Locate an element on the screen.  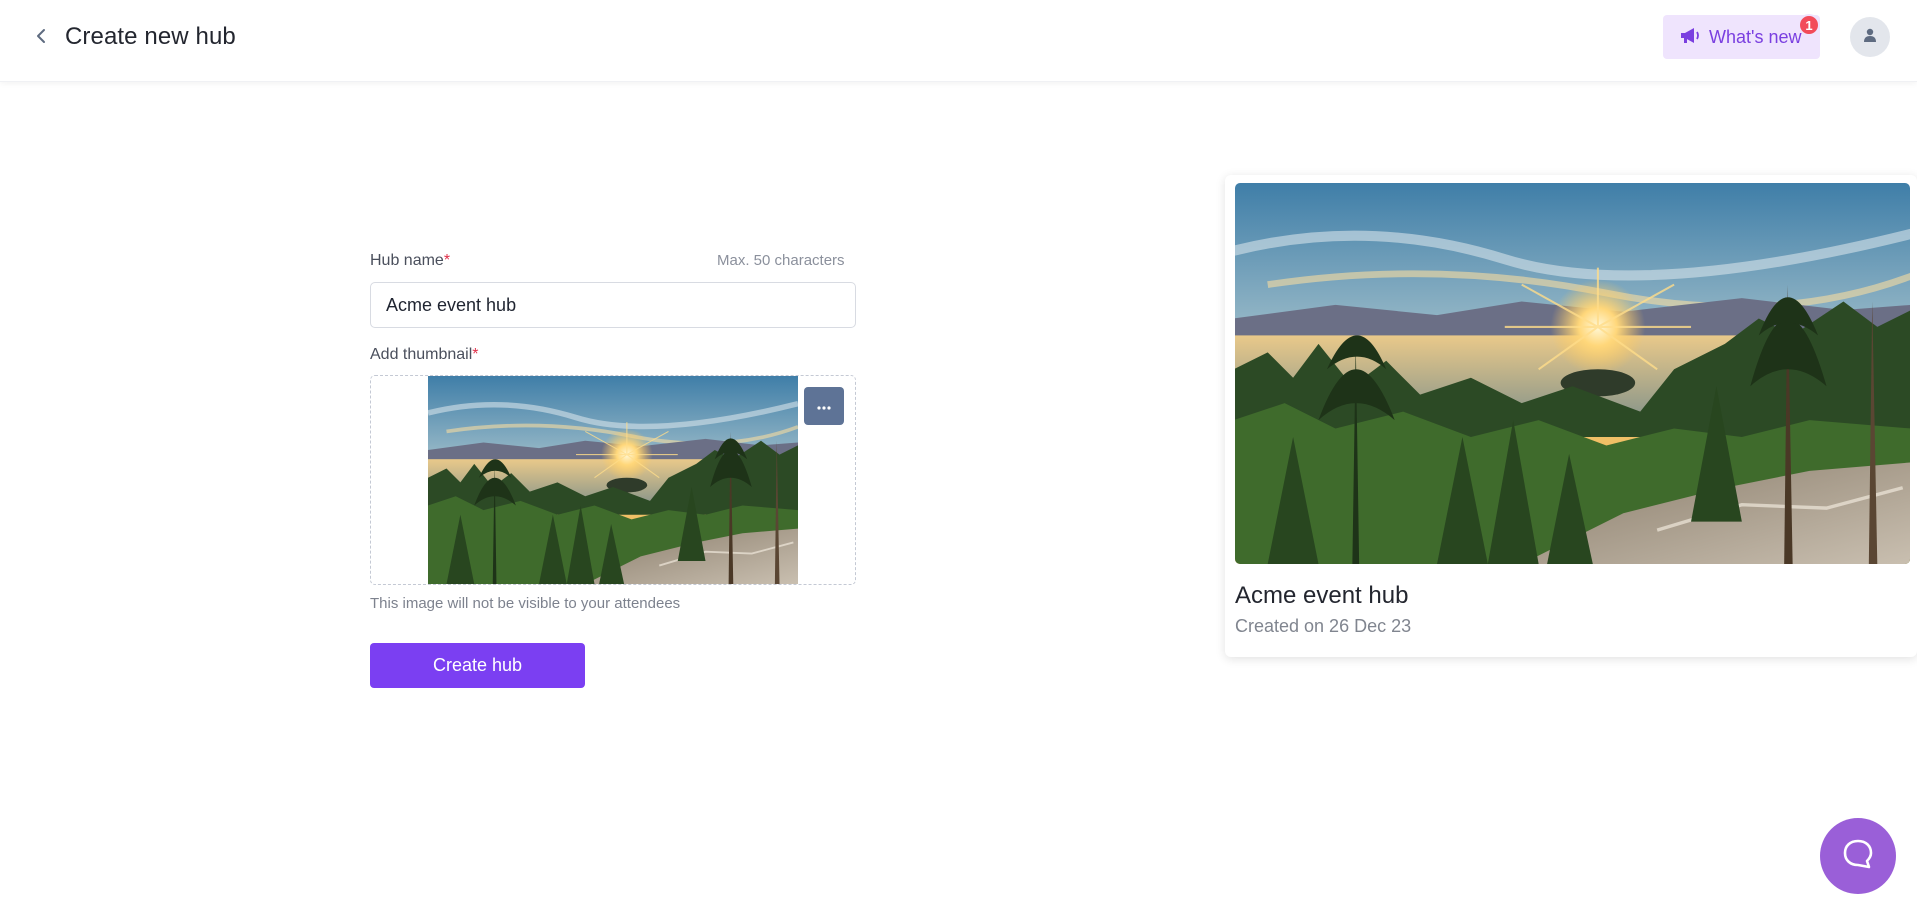
hub-name-label: Hub name* is located at coordinates (410, 261).